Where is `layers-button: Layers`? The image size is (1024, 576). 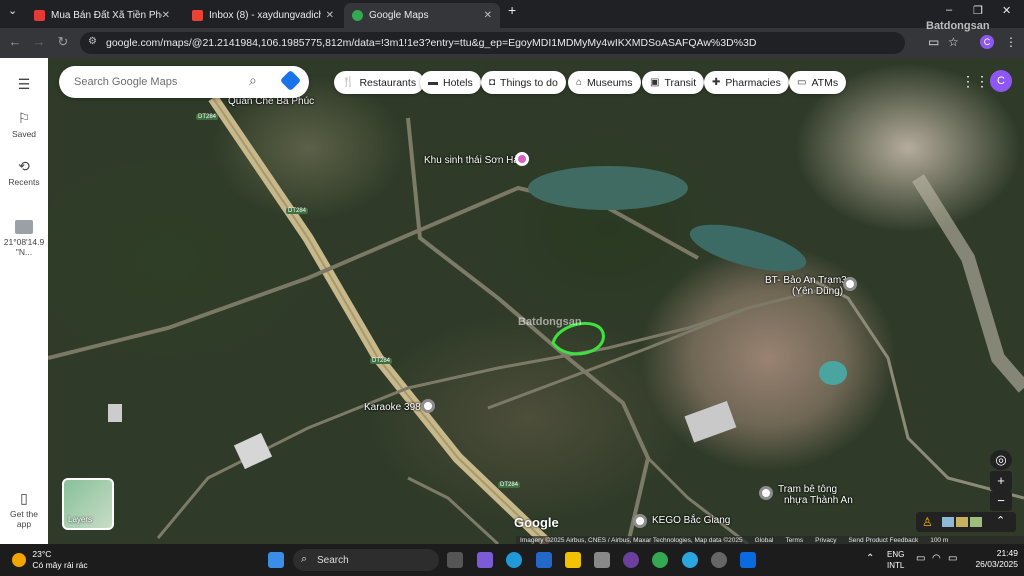 layers-button: Layers is located at coordinates (88, 504).